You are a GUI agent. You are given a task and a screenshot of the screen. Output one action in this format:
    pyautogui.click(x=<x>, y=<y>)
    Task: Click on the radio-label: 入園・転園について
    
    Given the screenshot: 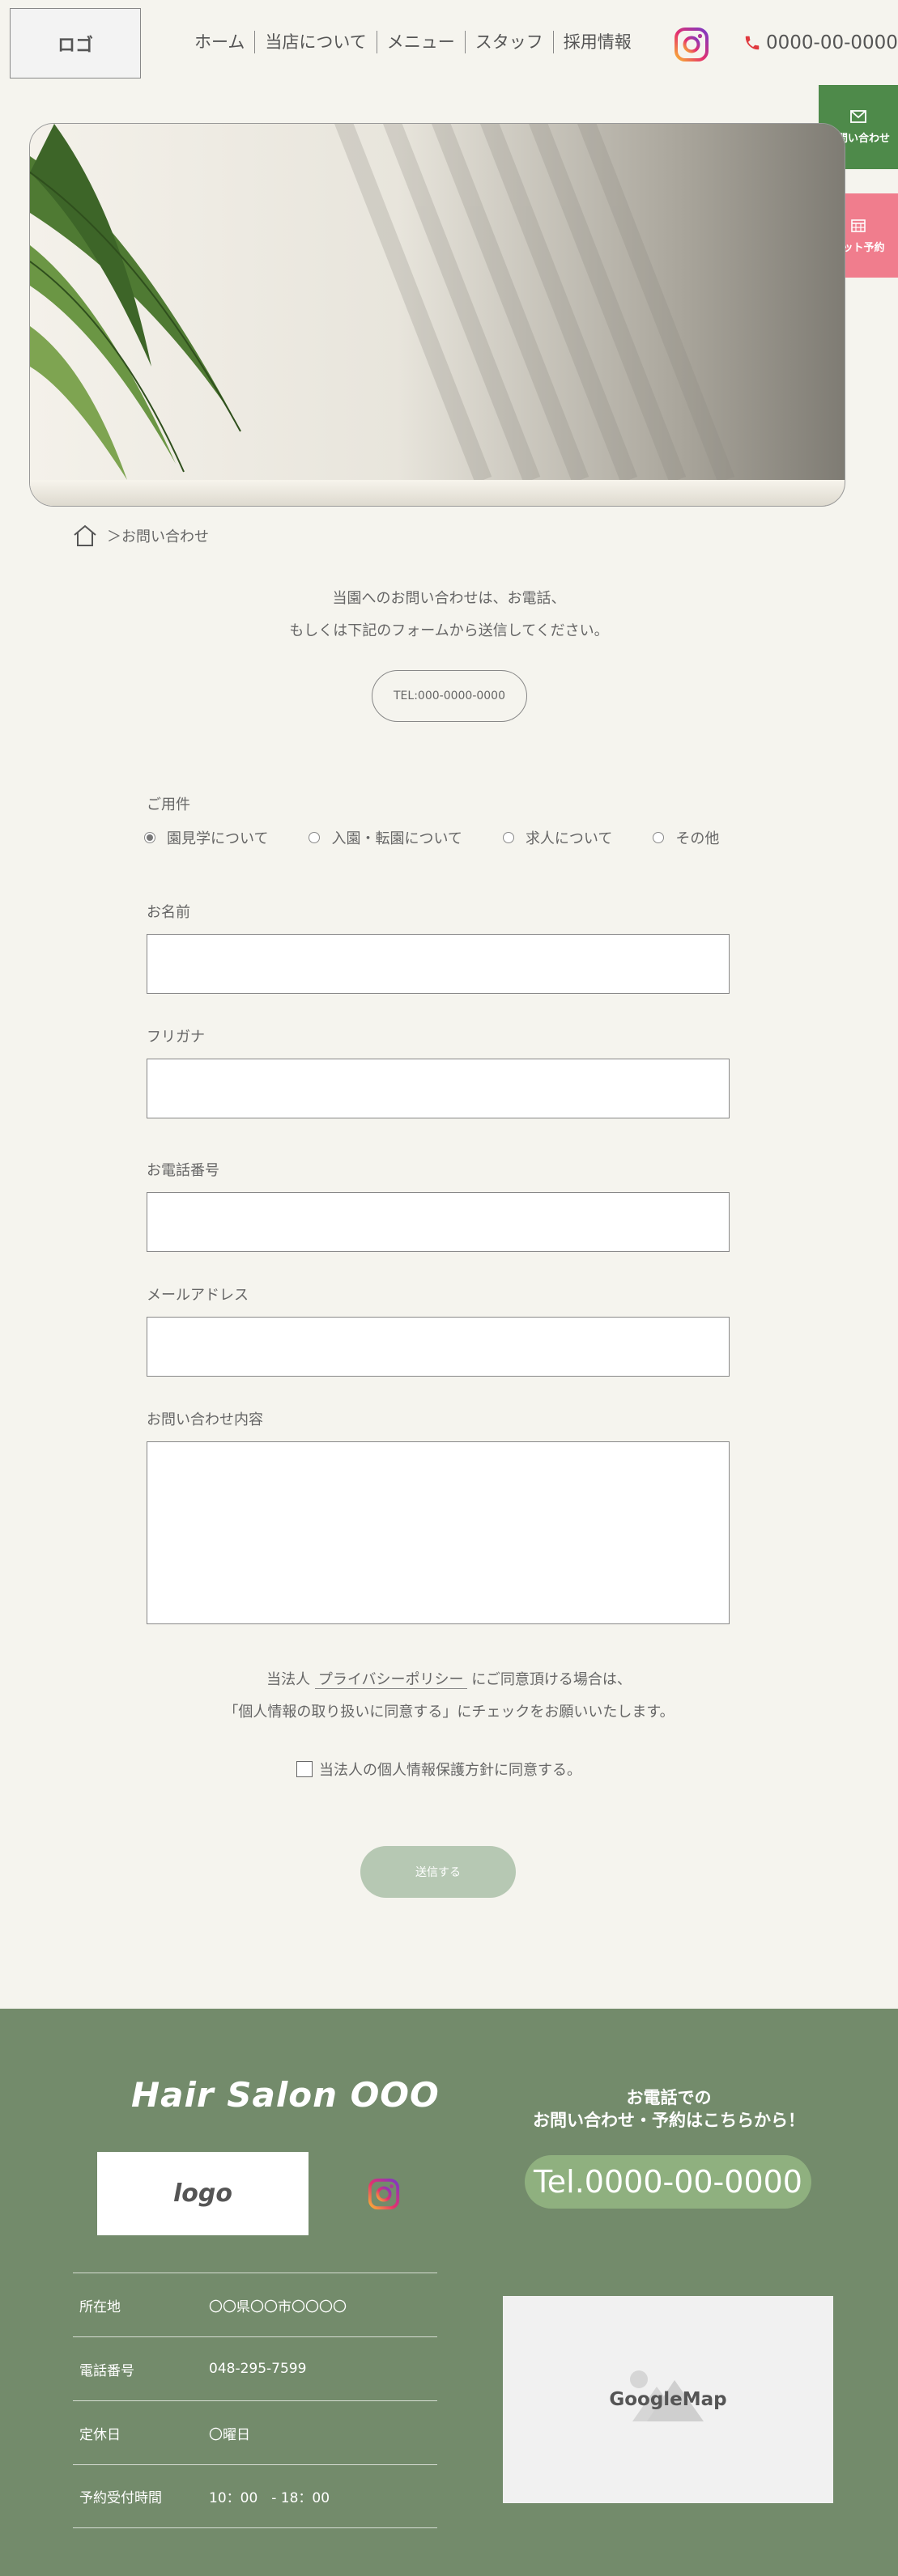 What is the action you would take?
    pyautogui.click(x=396, y=838)
    